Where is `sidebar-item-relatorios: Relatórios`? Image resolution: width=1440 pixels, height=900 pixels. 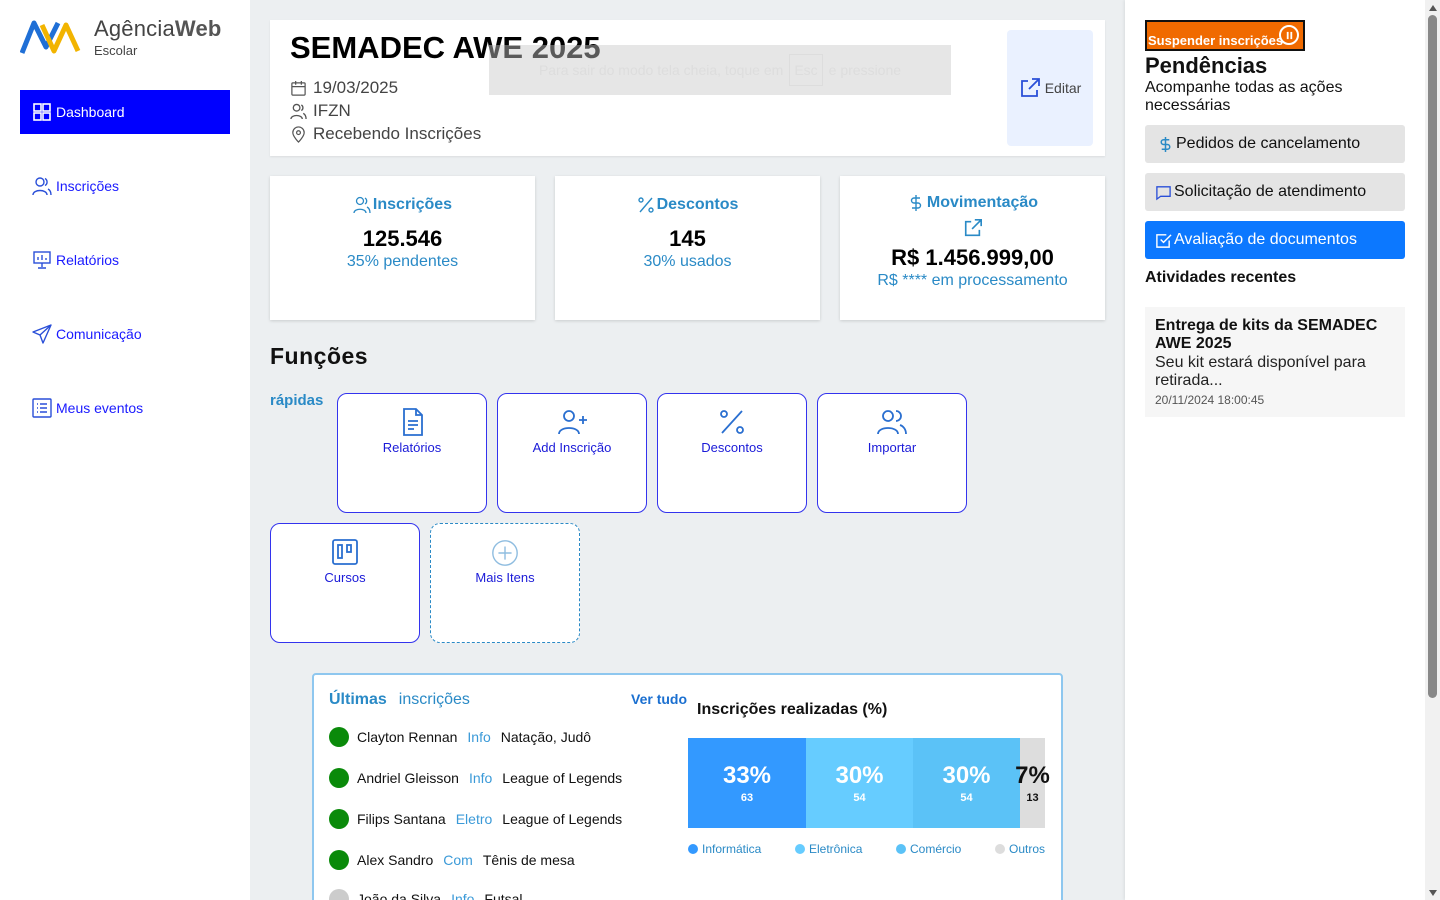 sidebar-item-relatorios: Relatórios is located at coordinates (125, 260).